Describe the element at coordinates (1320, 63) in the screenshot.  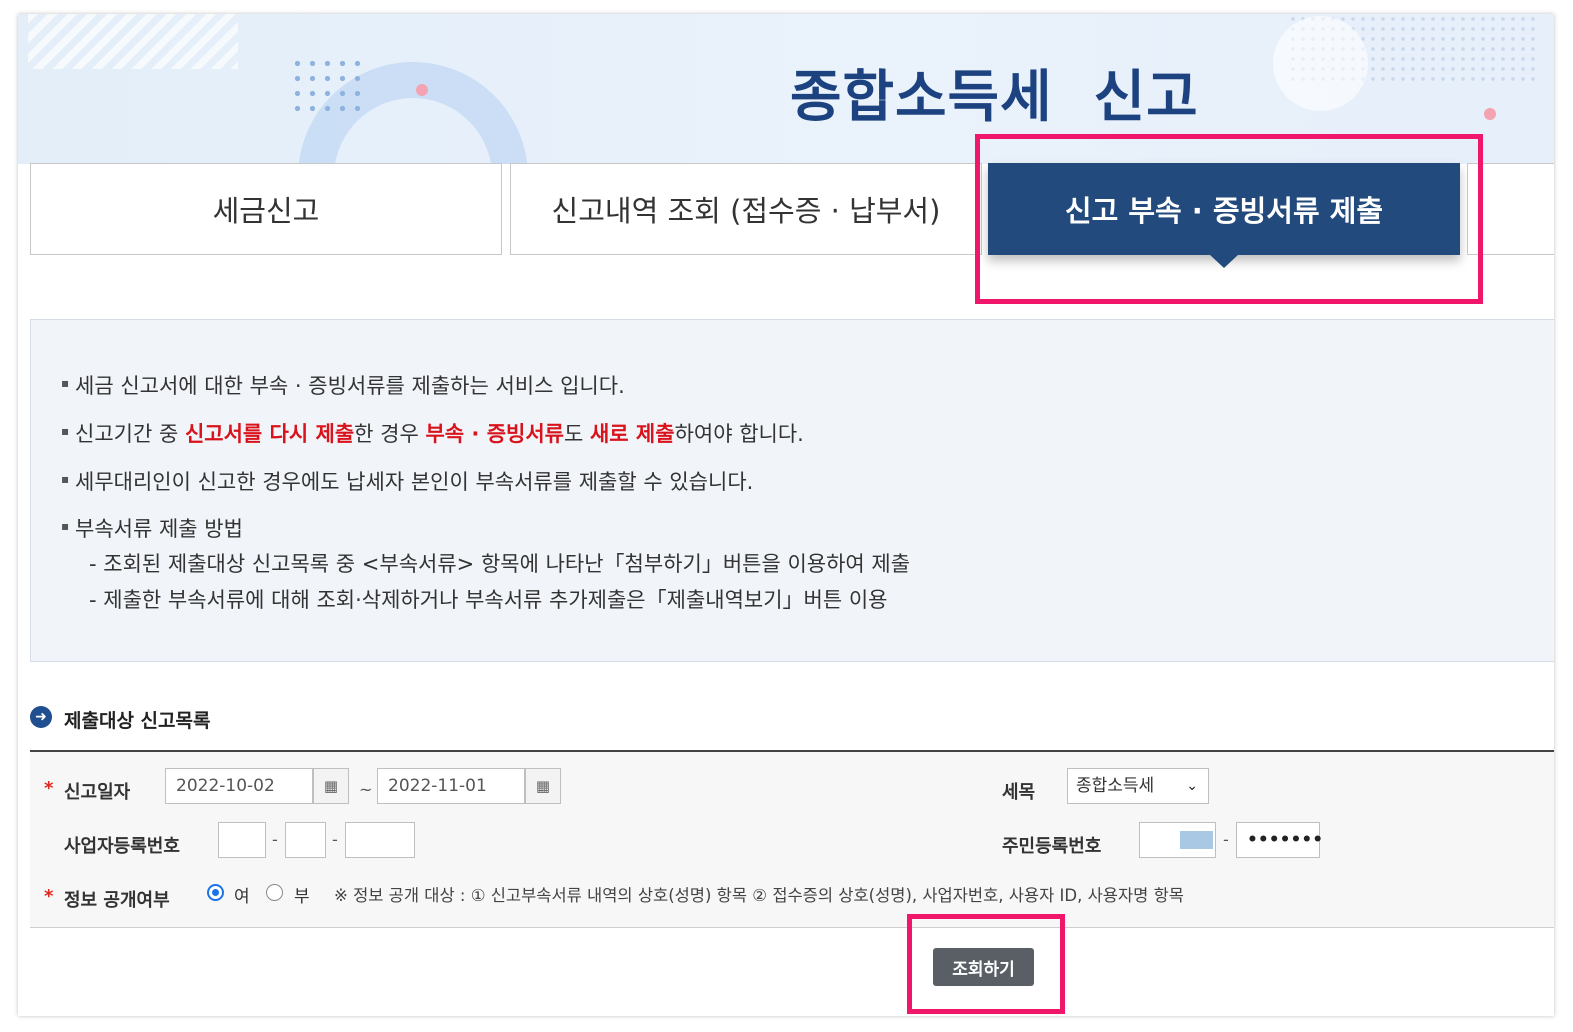
I see `decorative-circle` at that location.